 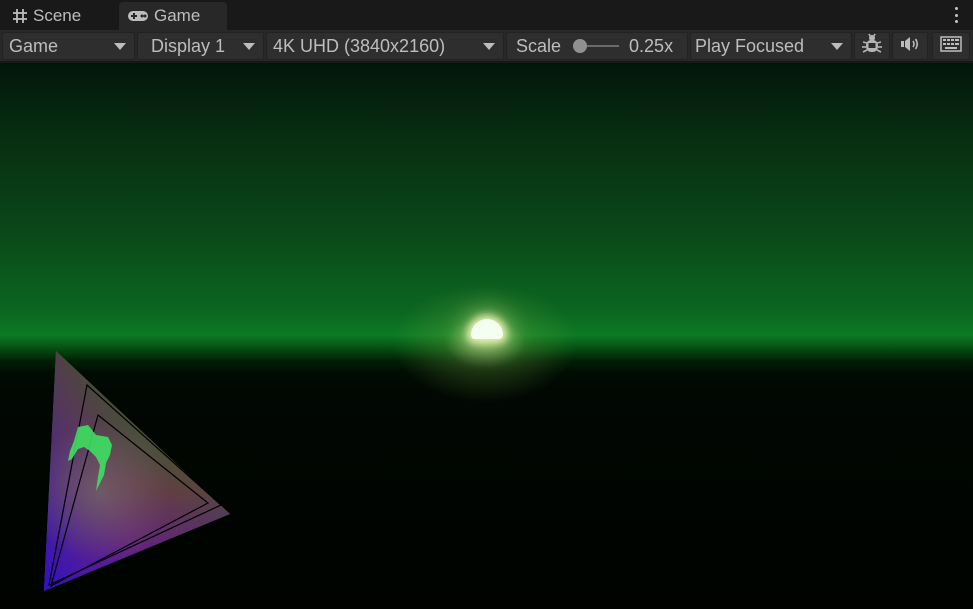 I want to click on display-value: Display 1, so click(x=188, y=45).